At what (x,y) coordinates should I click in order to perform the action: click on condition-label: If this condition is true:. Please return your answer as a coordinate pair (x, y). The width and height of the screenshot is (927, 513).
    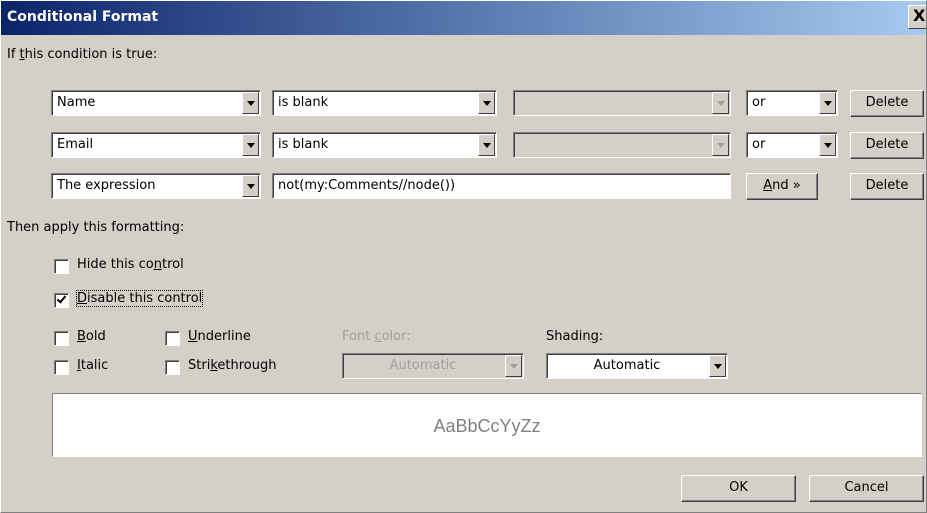
    Looking at the image, I should click on (82, 54).